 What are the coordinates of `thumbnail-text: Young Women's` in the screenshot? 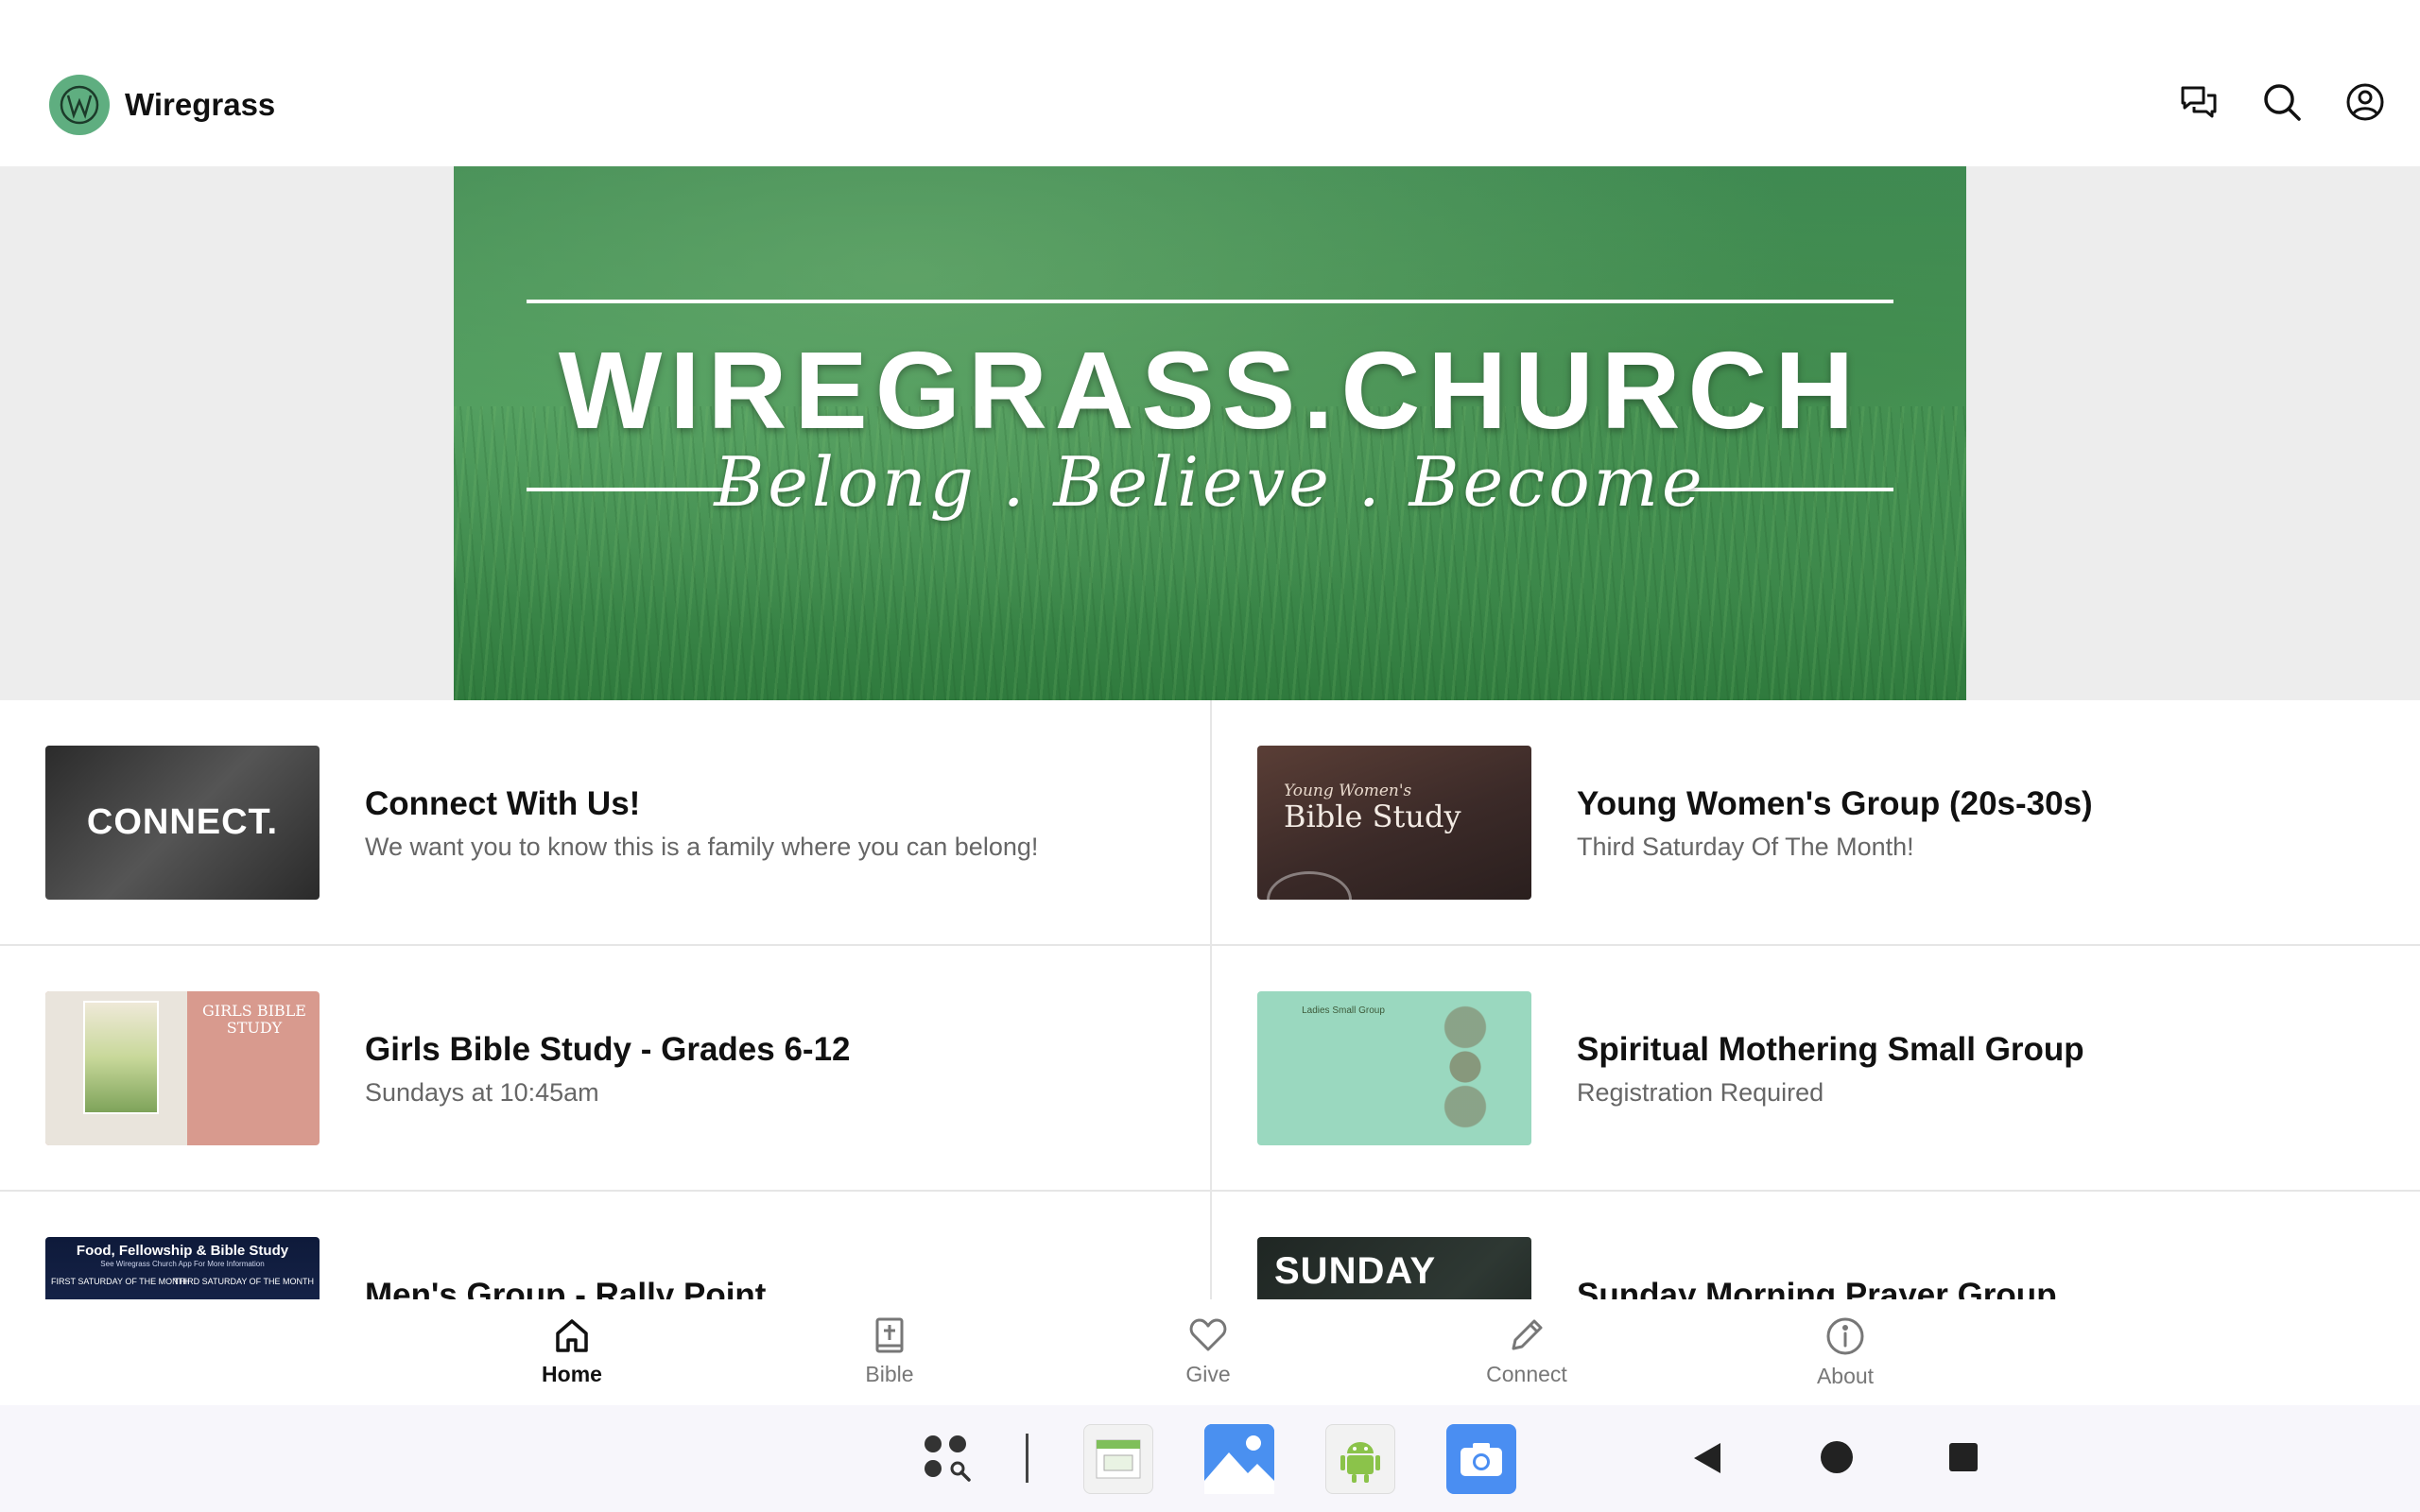 It's located at (1348, 791).